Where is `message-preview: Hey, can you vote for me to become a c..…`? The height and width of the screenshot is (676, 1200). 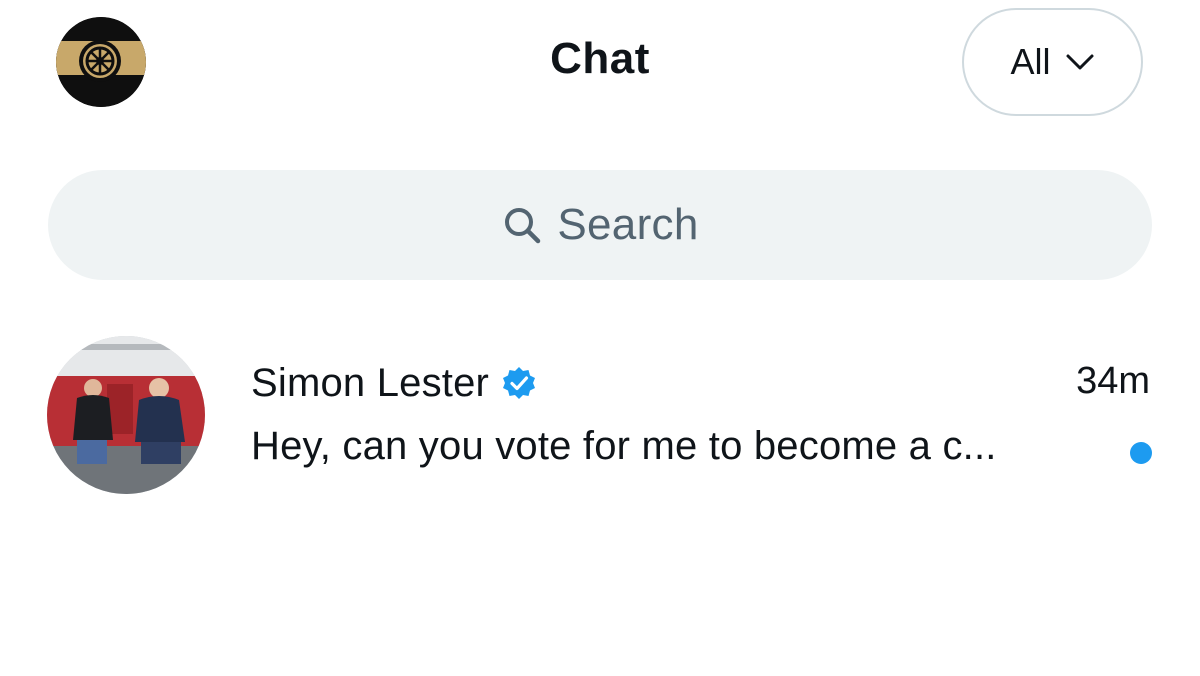
message-preview: Hey, can you vote for me to become a c..… is located at coordinates (624, 446).